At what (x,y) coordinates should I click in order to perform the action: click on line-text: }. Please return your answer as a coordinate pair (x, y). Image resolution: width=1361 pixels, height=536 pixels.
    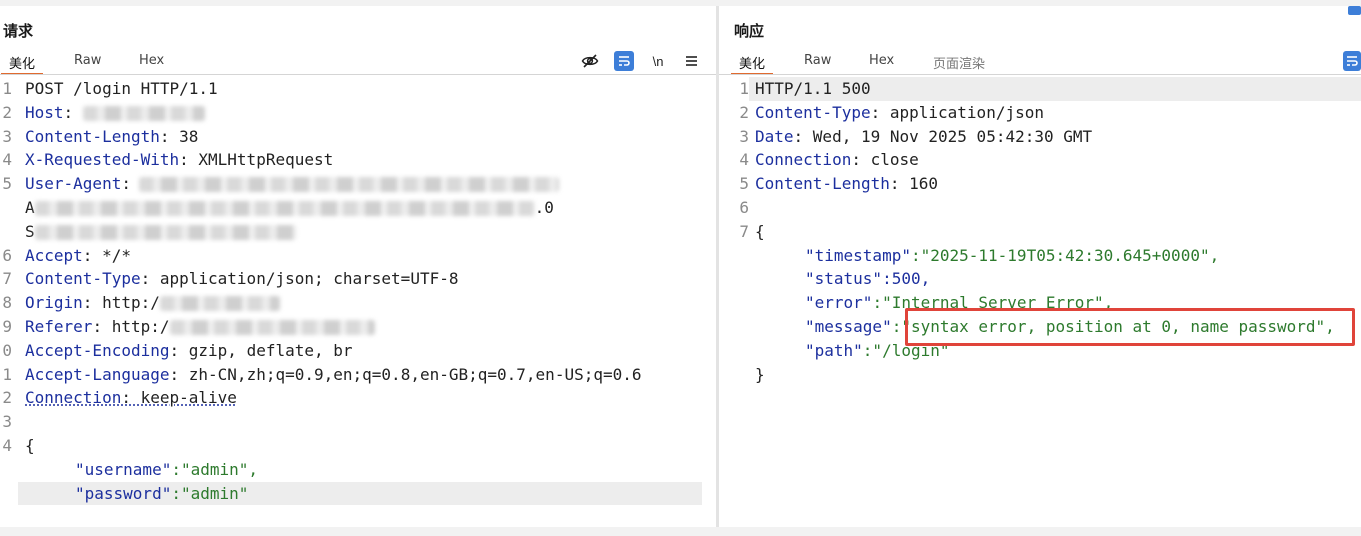
    Looking at the image, I should click on (760, 374).